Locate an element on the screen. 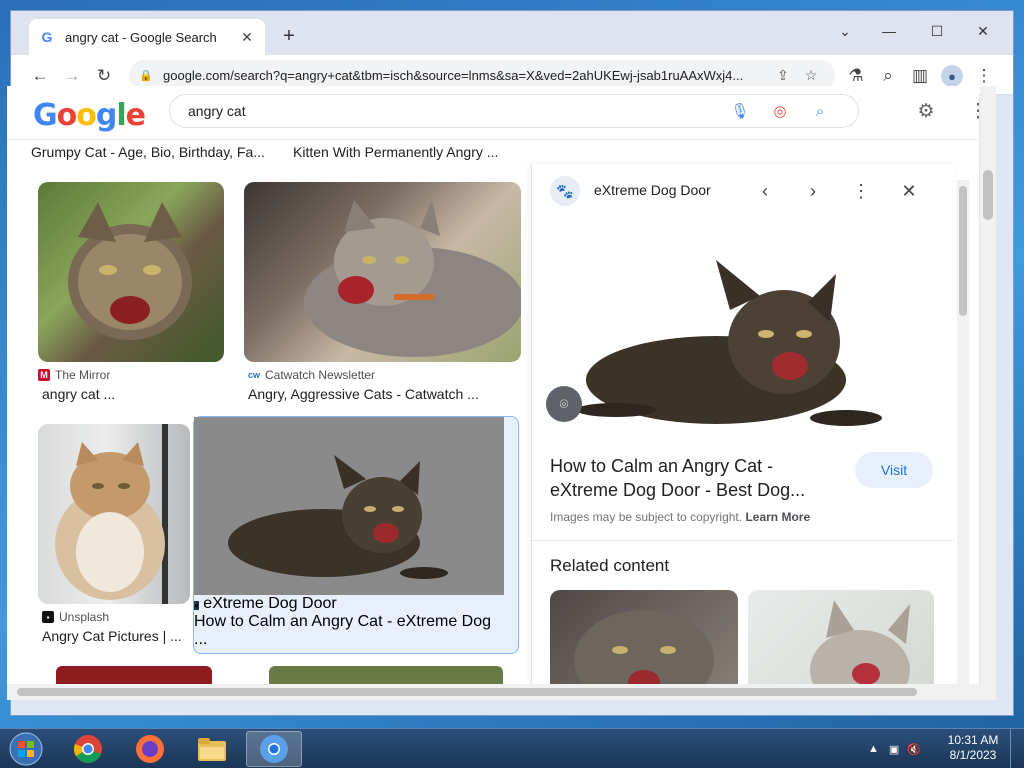 This screenshot has width=1024, height=768. taskbar-chrome-button is located at coordinates (88, 749).